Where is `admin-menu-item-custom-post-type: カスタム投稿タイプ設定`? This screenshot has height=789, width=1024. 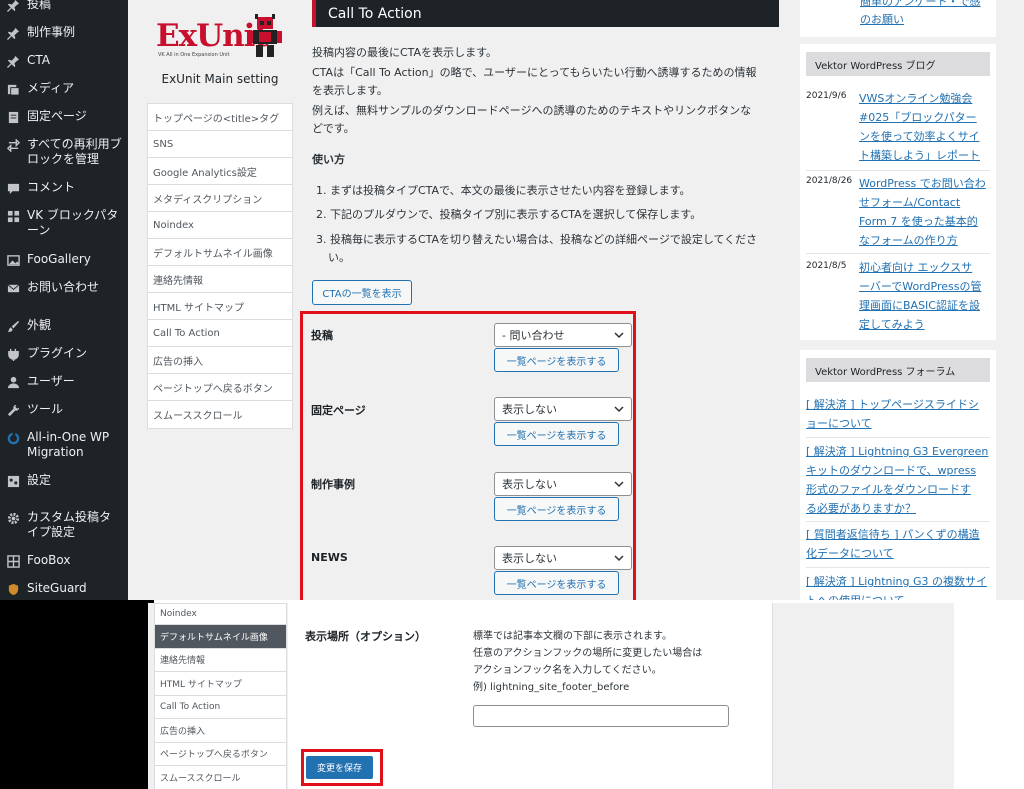 admin-menu-item-custom-post-type: カスタム投稿タイプ設定 is located at coordinates (64, 525).